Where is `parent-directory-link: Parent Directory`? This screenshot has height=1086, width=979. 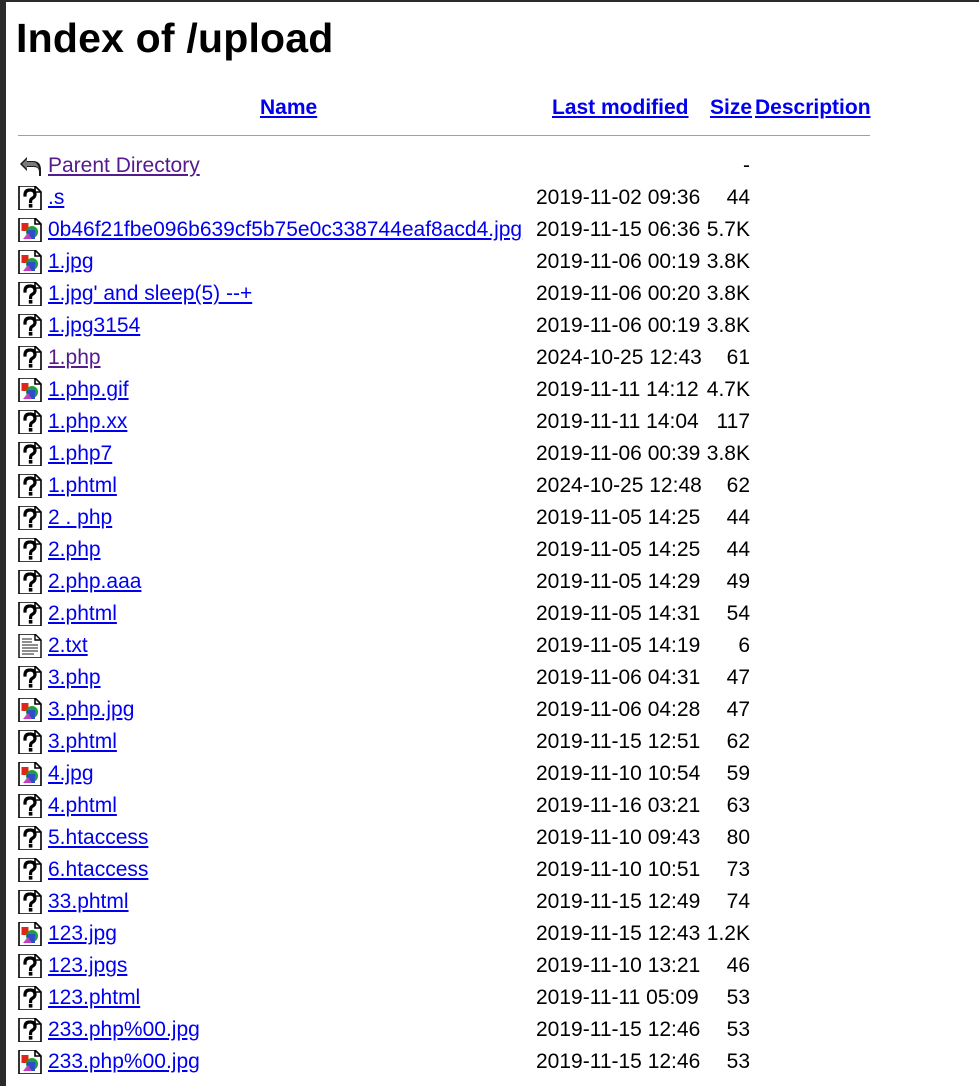 parent-directory-link: Parent Directory is located at coordinates (124, 166).